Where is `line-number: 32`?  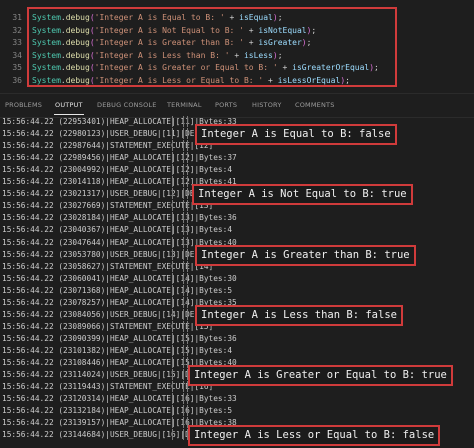 line-number: 32 is located at coordinates (17, 30).